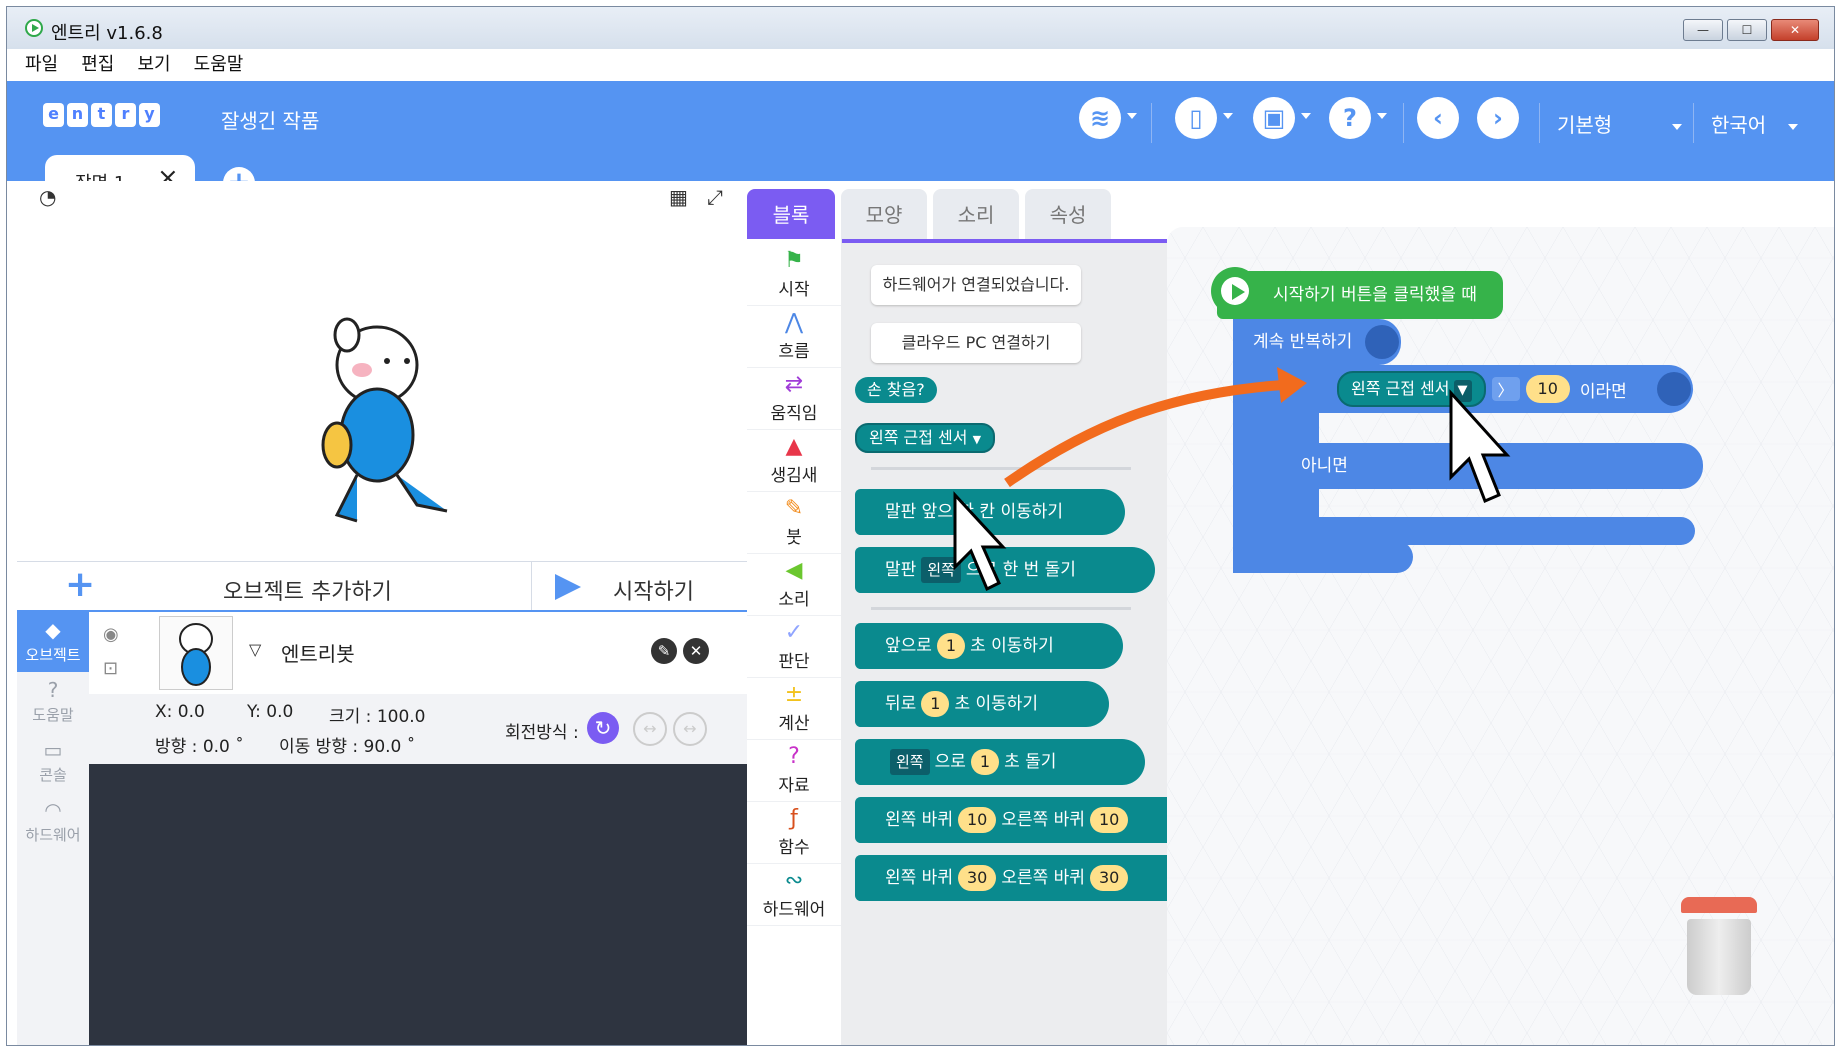  Describe the element at coordinates (1144, 434) in the screenshot. I see `drag-arrow` at that location.